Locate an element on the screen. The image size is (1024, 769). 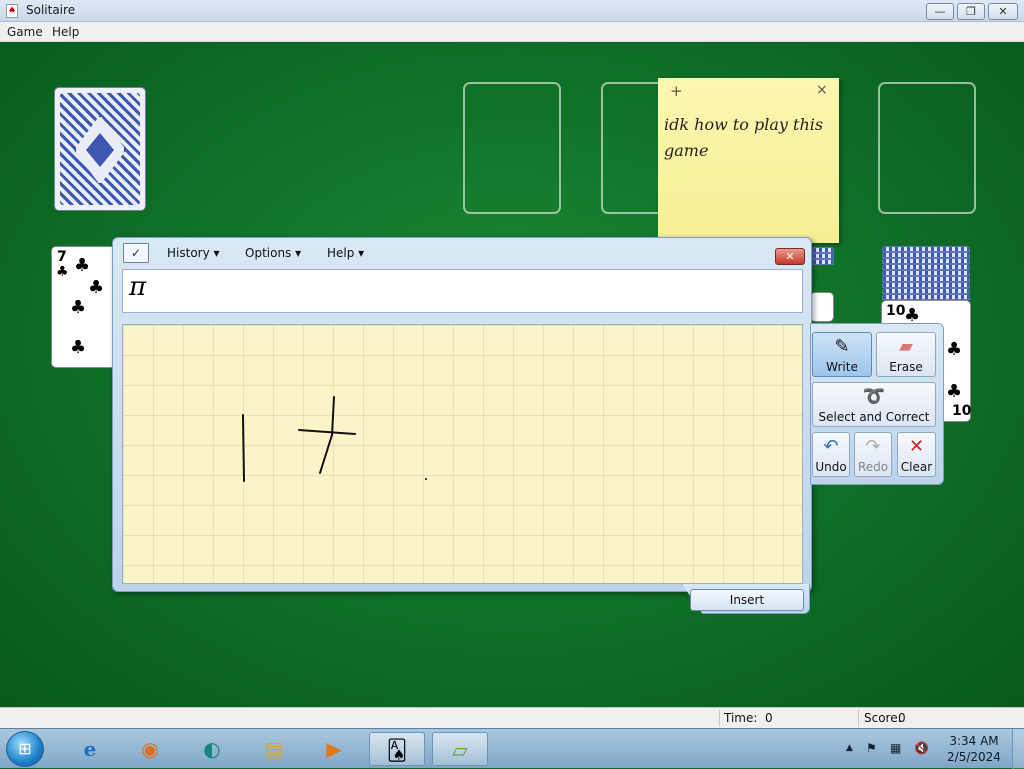
stock-pile is located at coordinates (100, 149).